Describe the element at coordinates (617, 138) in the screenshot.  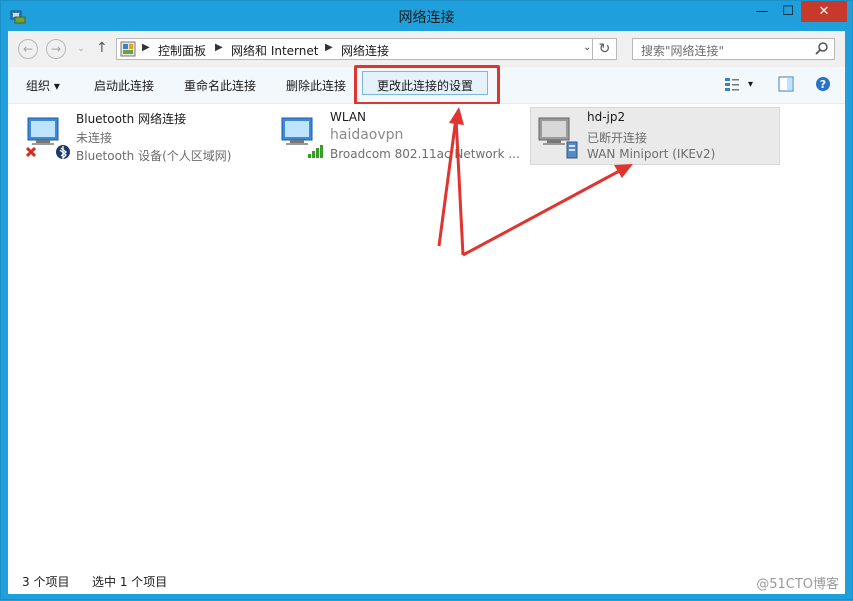
I see `connection-status: 已断开连接` at that location.